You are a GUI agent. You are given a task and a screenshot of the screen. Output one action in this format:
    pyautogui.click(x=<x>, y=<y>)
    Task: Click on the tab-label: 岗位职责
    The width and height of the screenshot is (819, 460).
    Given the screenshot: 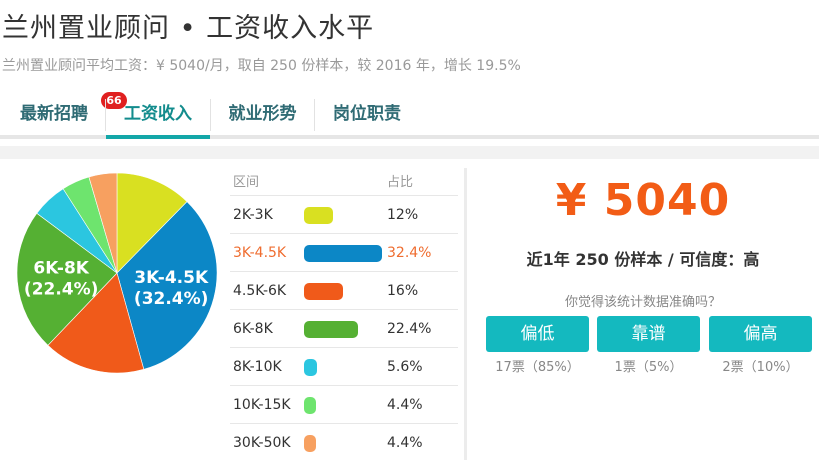 What is the action you would take?
    pyautogui.click(x=367, y=114)
    